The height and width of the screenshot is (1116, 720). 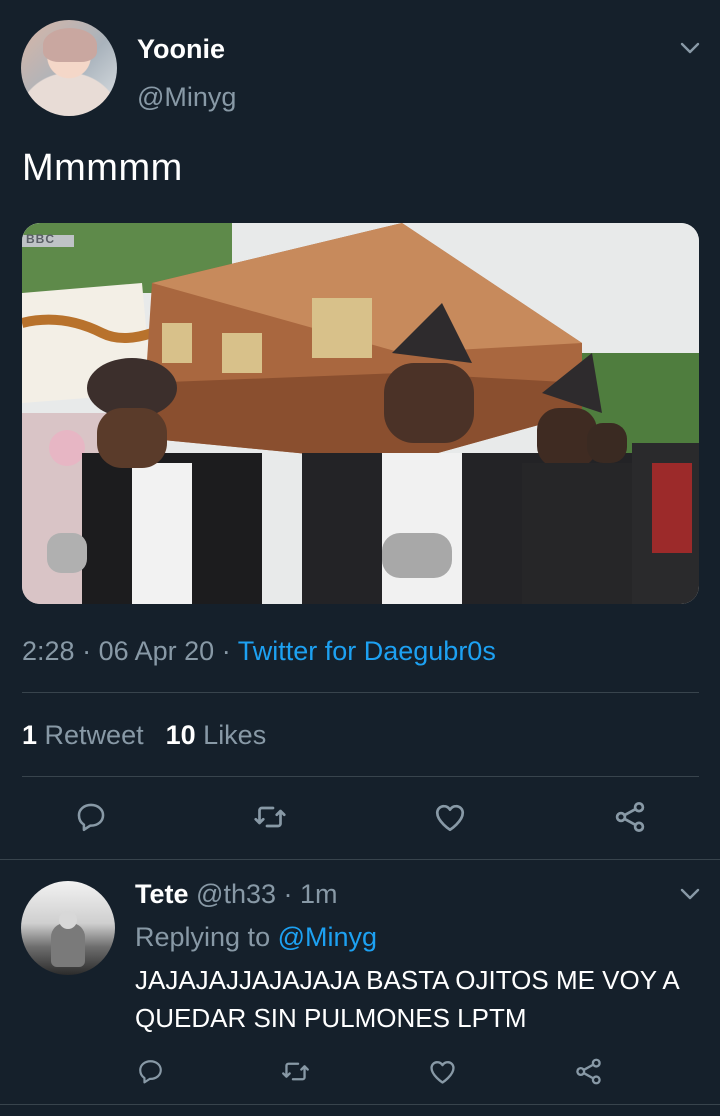 I want to click on tweet-stats: 1 Retweet 10 Likes, so click(x=144, y=735).